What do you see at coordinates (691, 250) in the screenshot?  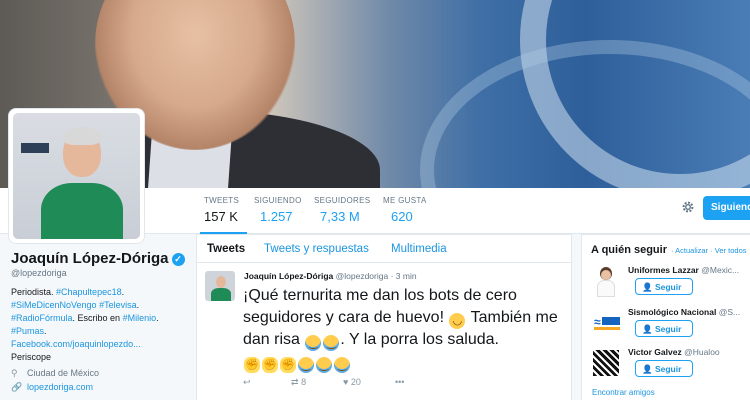 I see `refresh-link: Actualizar` at bounding box center [691, 250].